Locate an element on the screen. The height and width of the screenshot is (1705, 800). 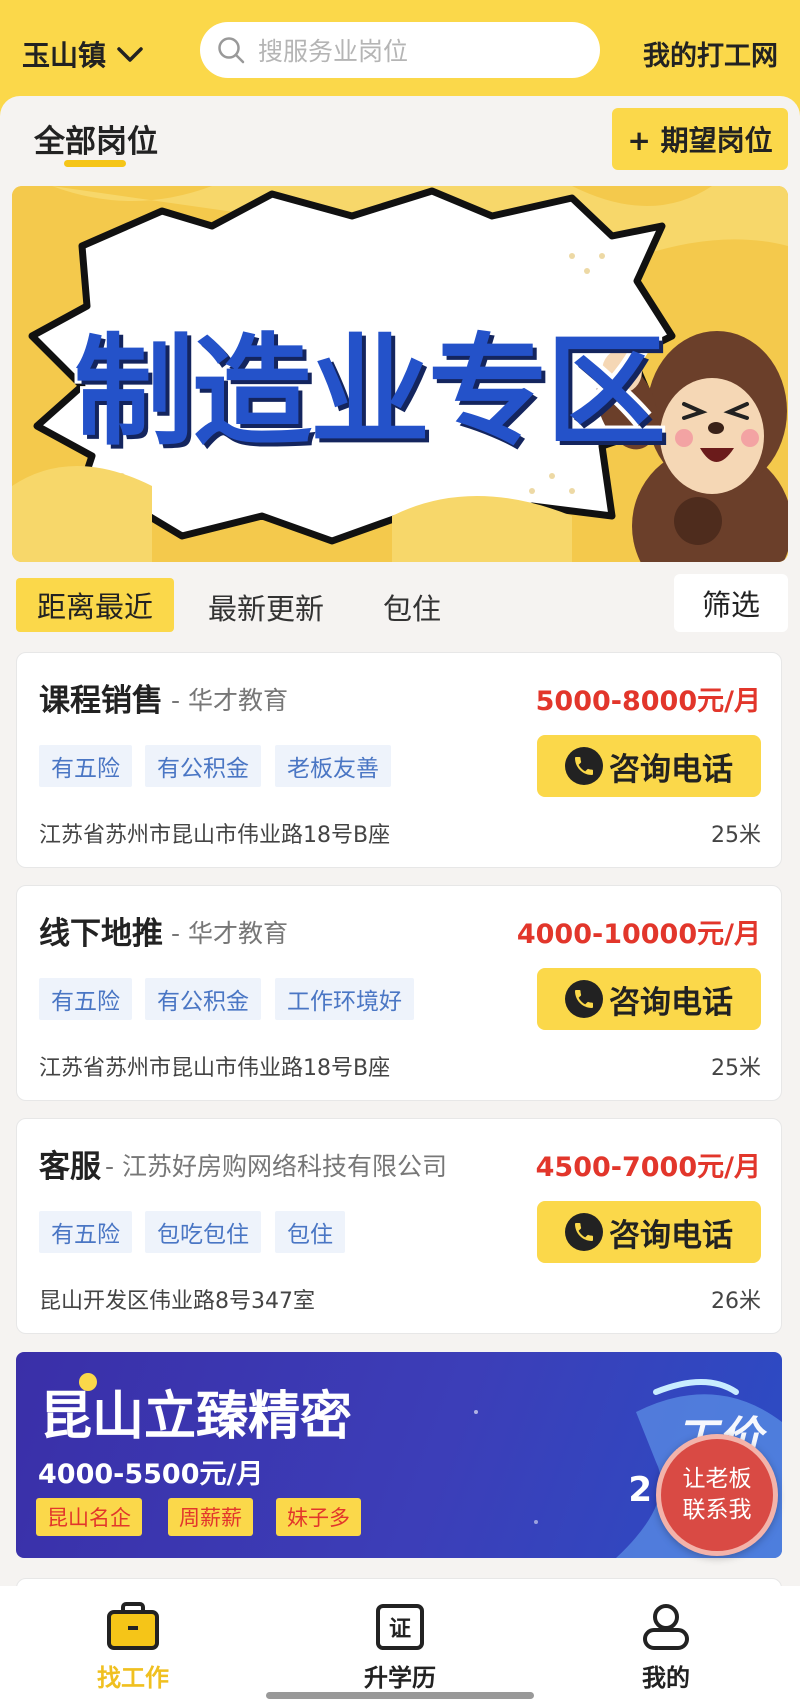
location-label: 玉山镇 is located at coordinates (64, 55).